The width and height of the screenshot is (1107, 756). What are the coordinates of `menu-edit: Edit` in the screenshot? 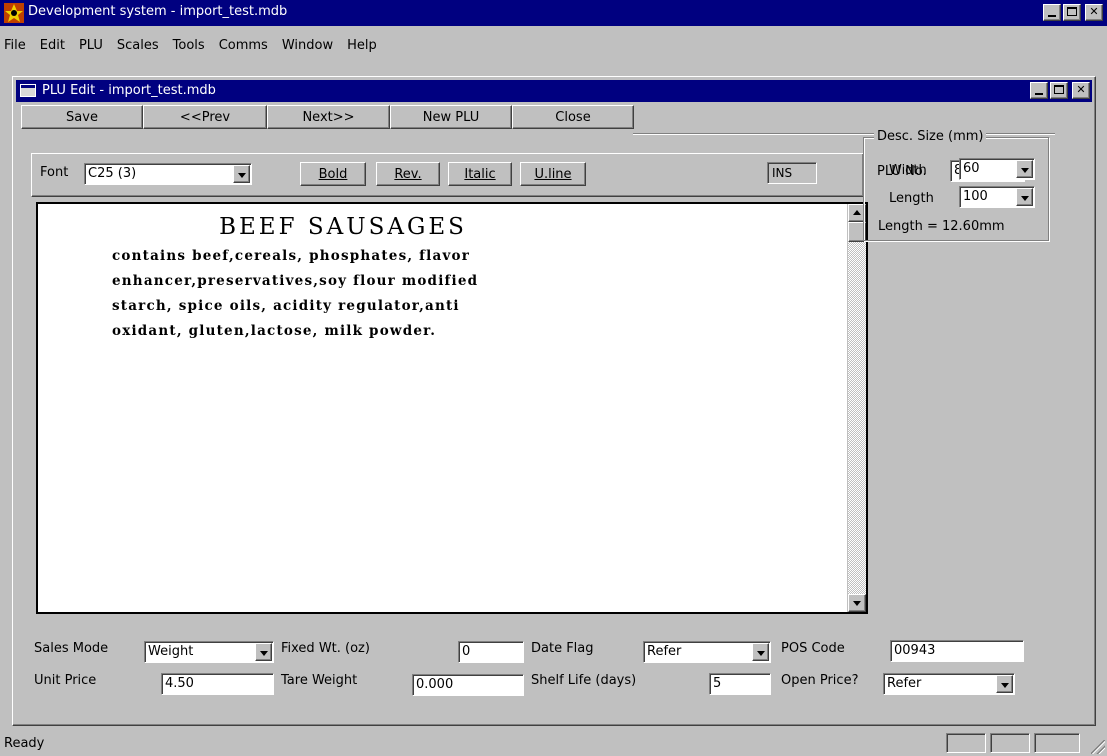 It's located at (52, 45).